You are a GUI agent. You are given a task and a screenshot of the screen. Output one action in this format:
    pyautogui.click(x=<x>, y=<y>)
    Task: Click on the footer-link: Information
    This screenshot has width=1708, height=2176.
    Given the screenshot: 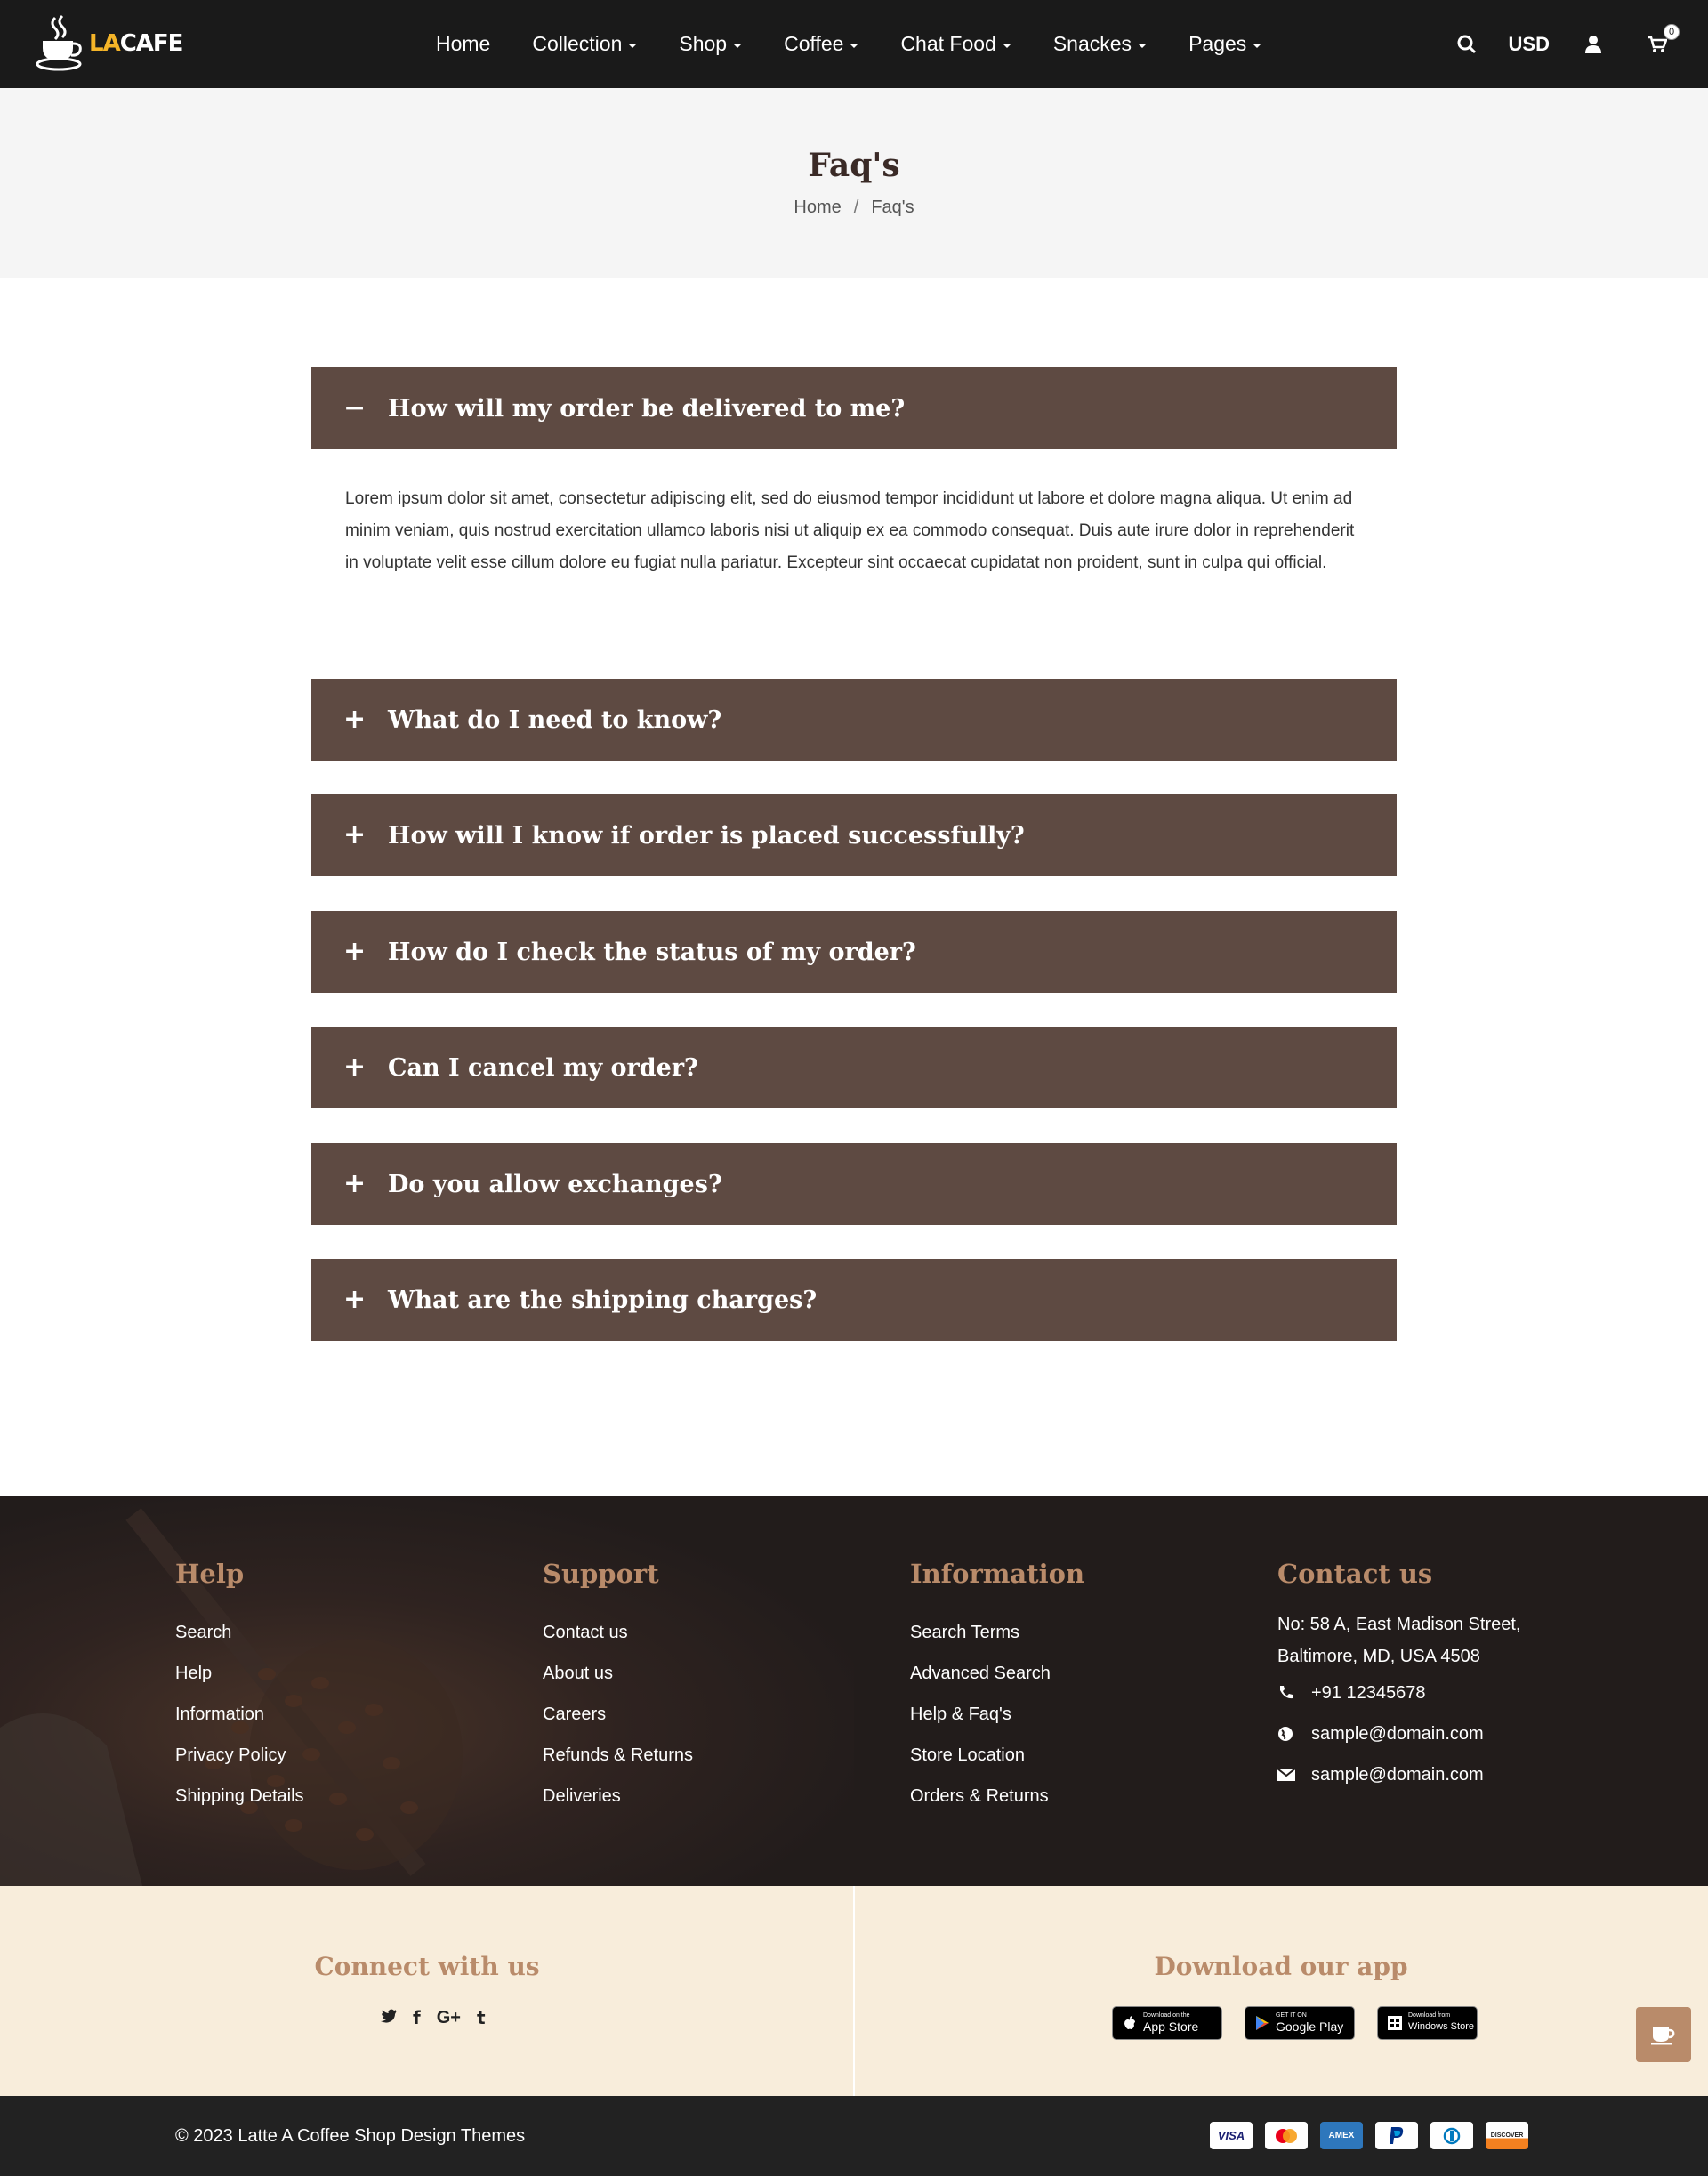 What is the action you would take?
    pyautogui.click(x=239, y=1714)
    